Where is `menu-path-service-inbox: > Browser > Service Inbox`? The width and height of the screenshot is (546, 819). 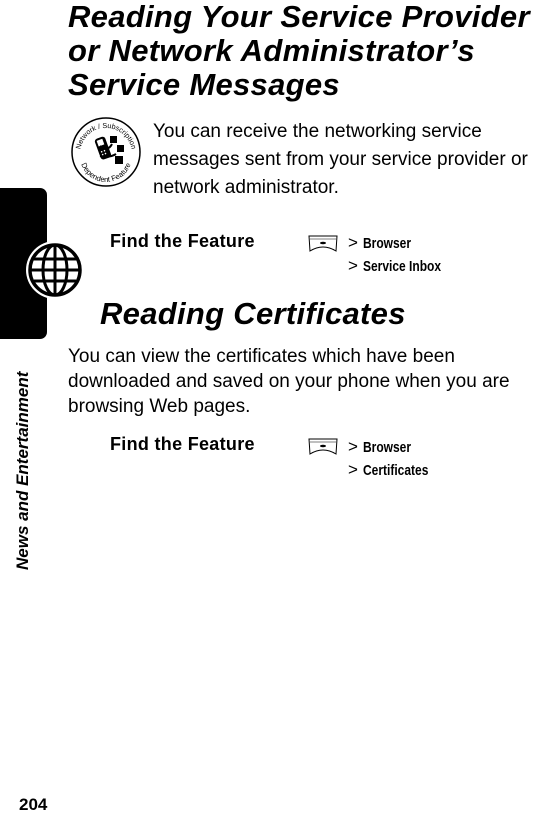
menu-path-service-inbox: > Browser > Service Inbox is located at coordinates (404, 255).